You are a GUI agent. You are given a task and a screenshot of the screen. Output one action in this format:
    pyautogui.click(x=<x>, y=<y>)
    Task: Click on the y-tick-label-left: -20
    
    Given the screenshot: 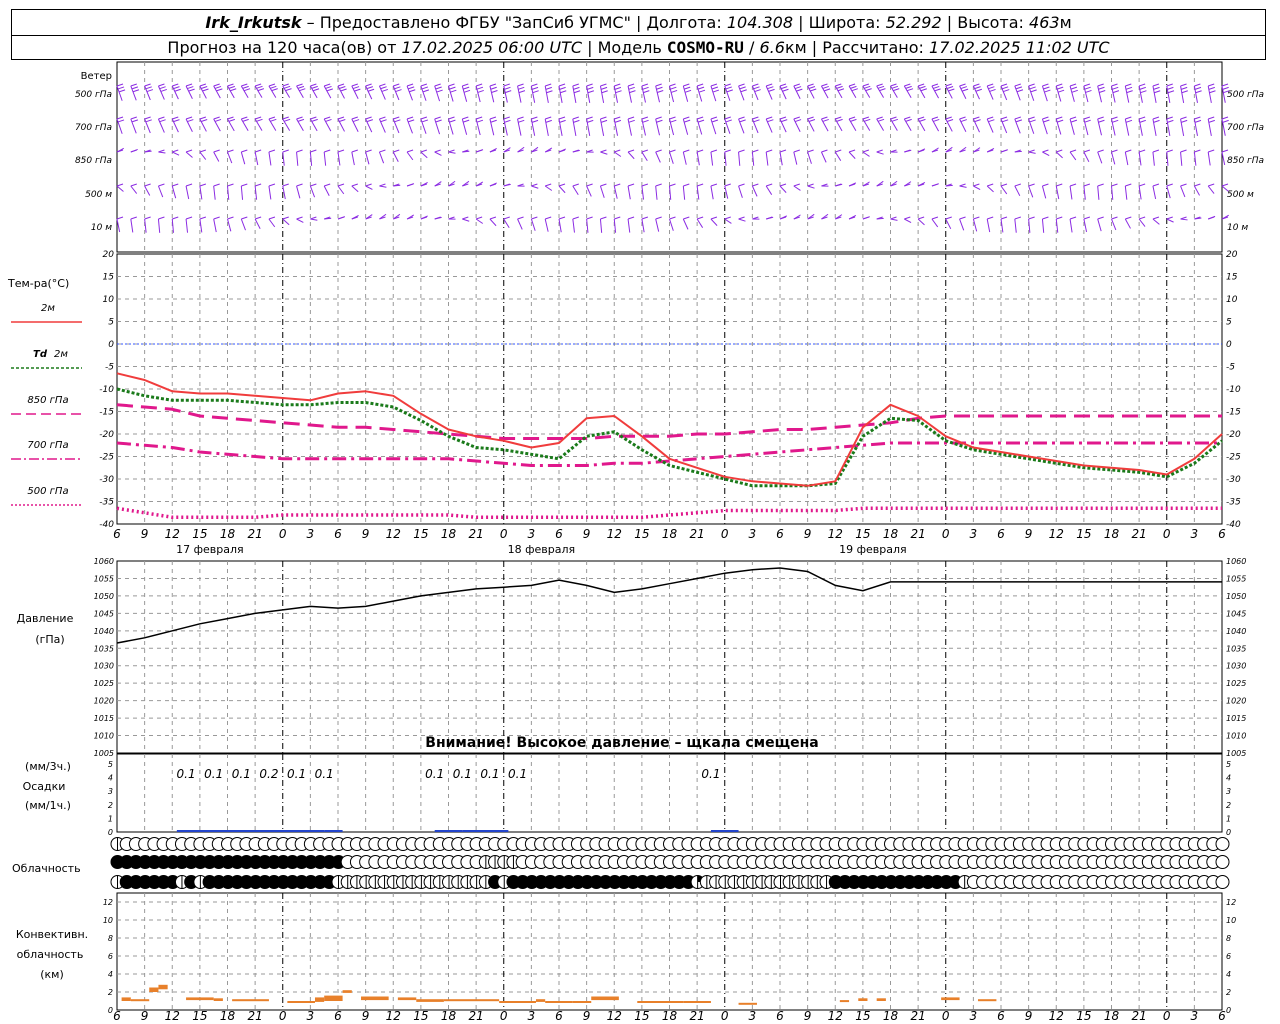 What is the action you would take?
    pyautogui.click(x=106, y=435)
    